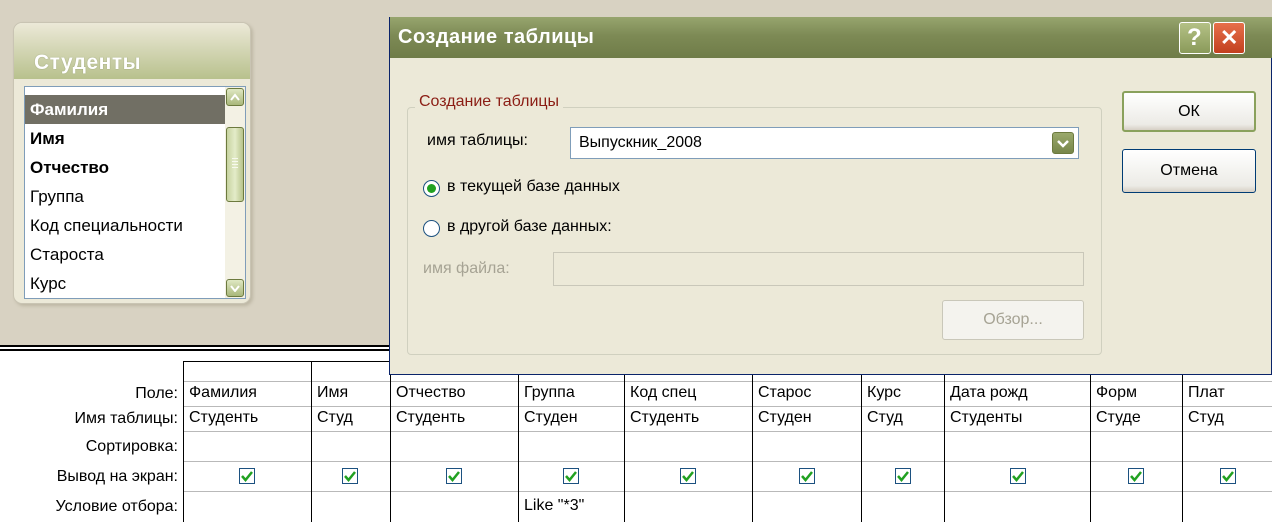  I want to click on field-item-course: Курс, so click(125, 283).